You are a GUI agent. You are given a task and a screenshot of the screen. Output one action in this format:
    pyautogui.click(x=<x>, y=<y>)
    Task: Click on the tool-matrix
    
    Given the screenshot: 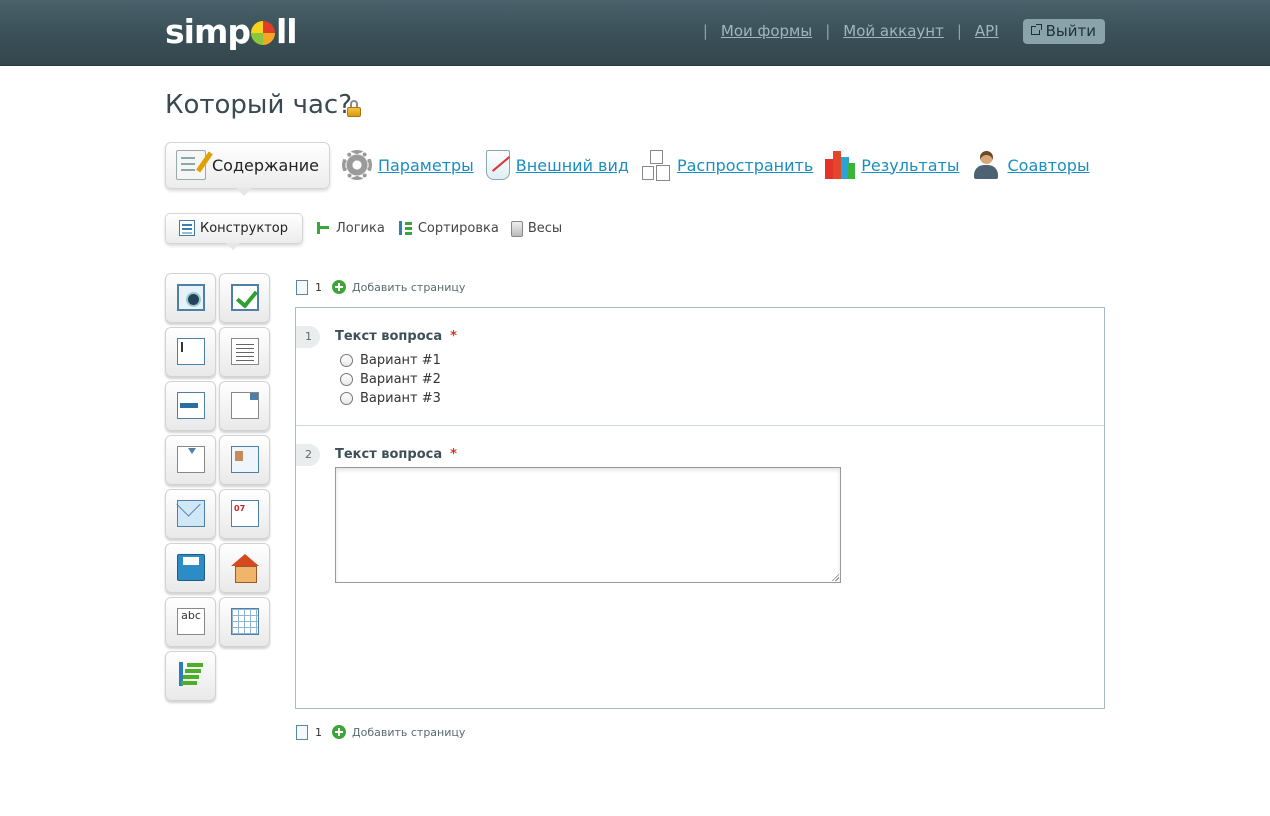 What is the action you would take?
    pyautogui.click(x=244, y=622)
    